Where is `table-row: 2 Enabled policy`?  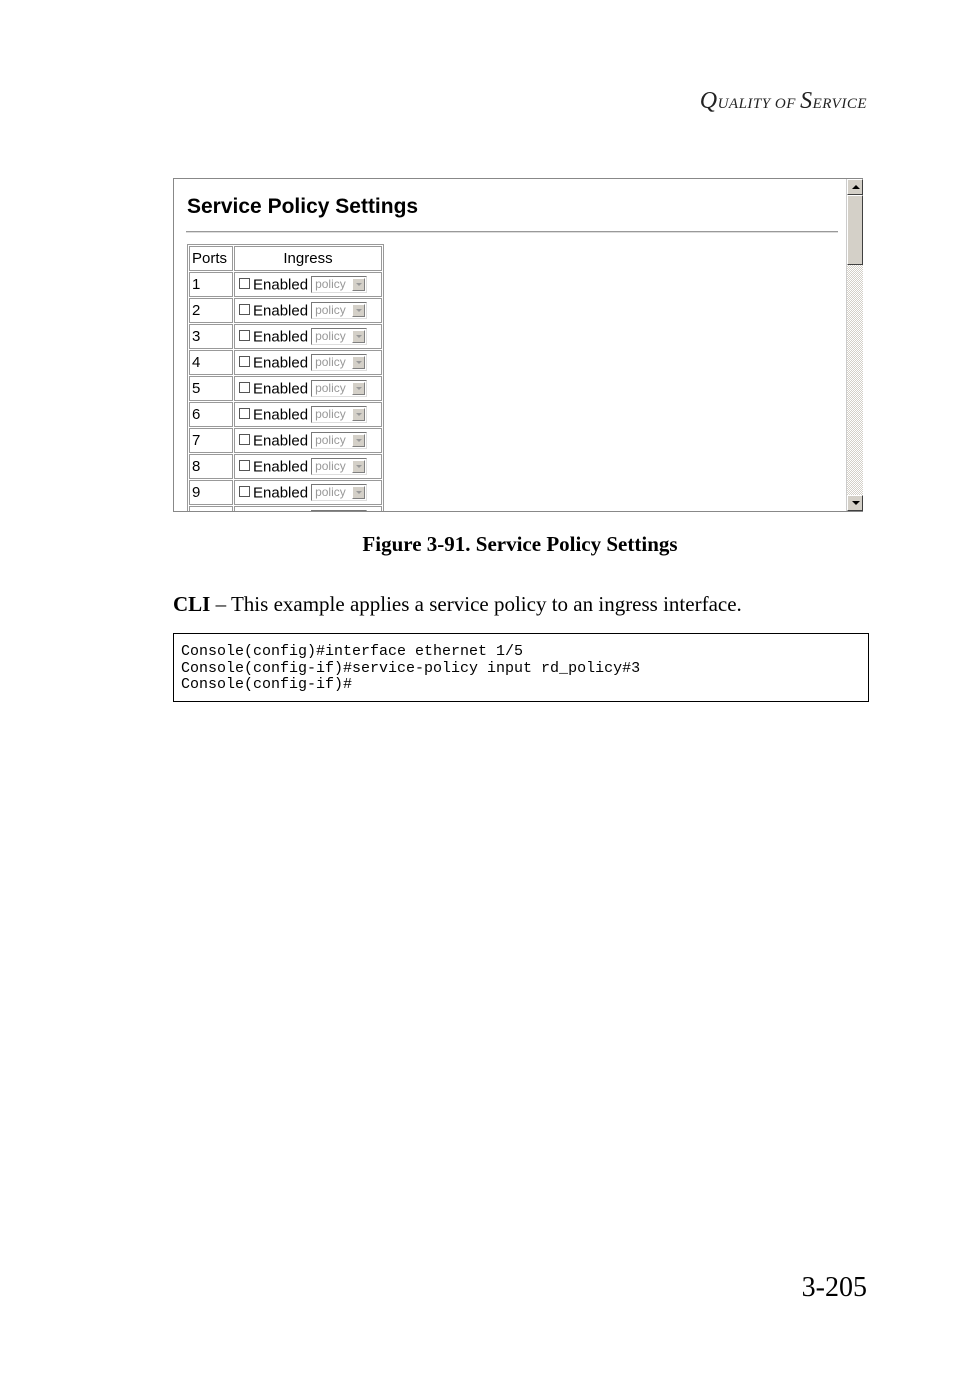
table-row: 2 Enabled policy is located at coordinates (285, 310).